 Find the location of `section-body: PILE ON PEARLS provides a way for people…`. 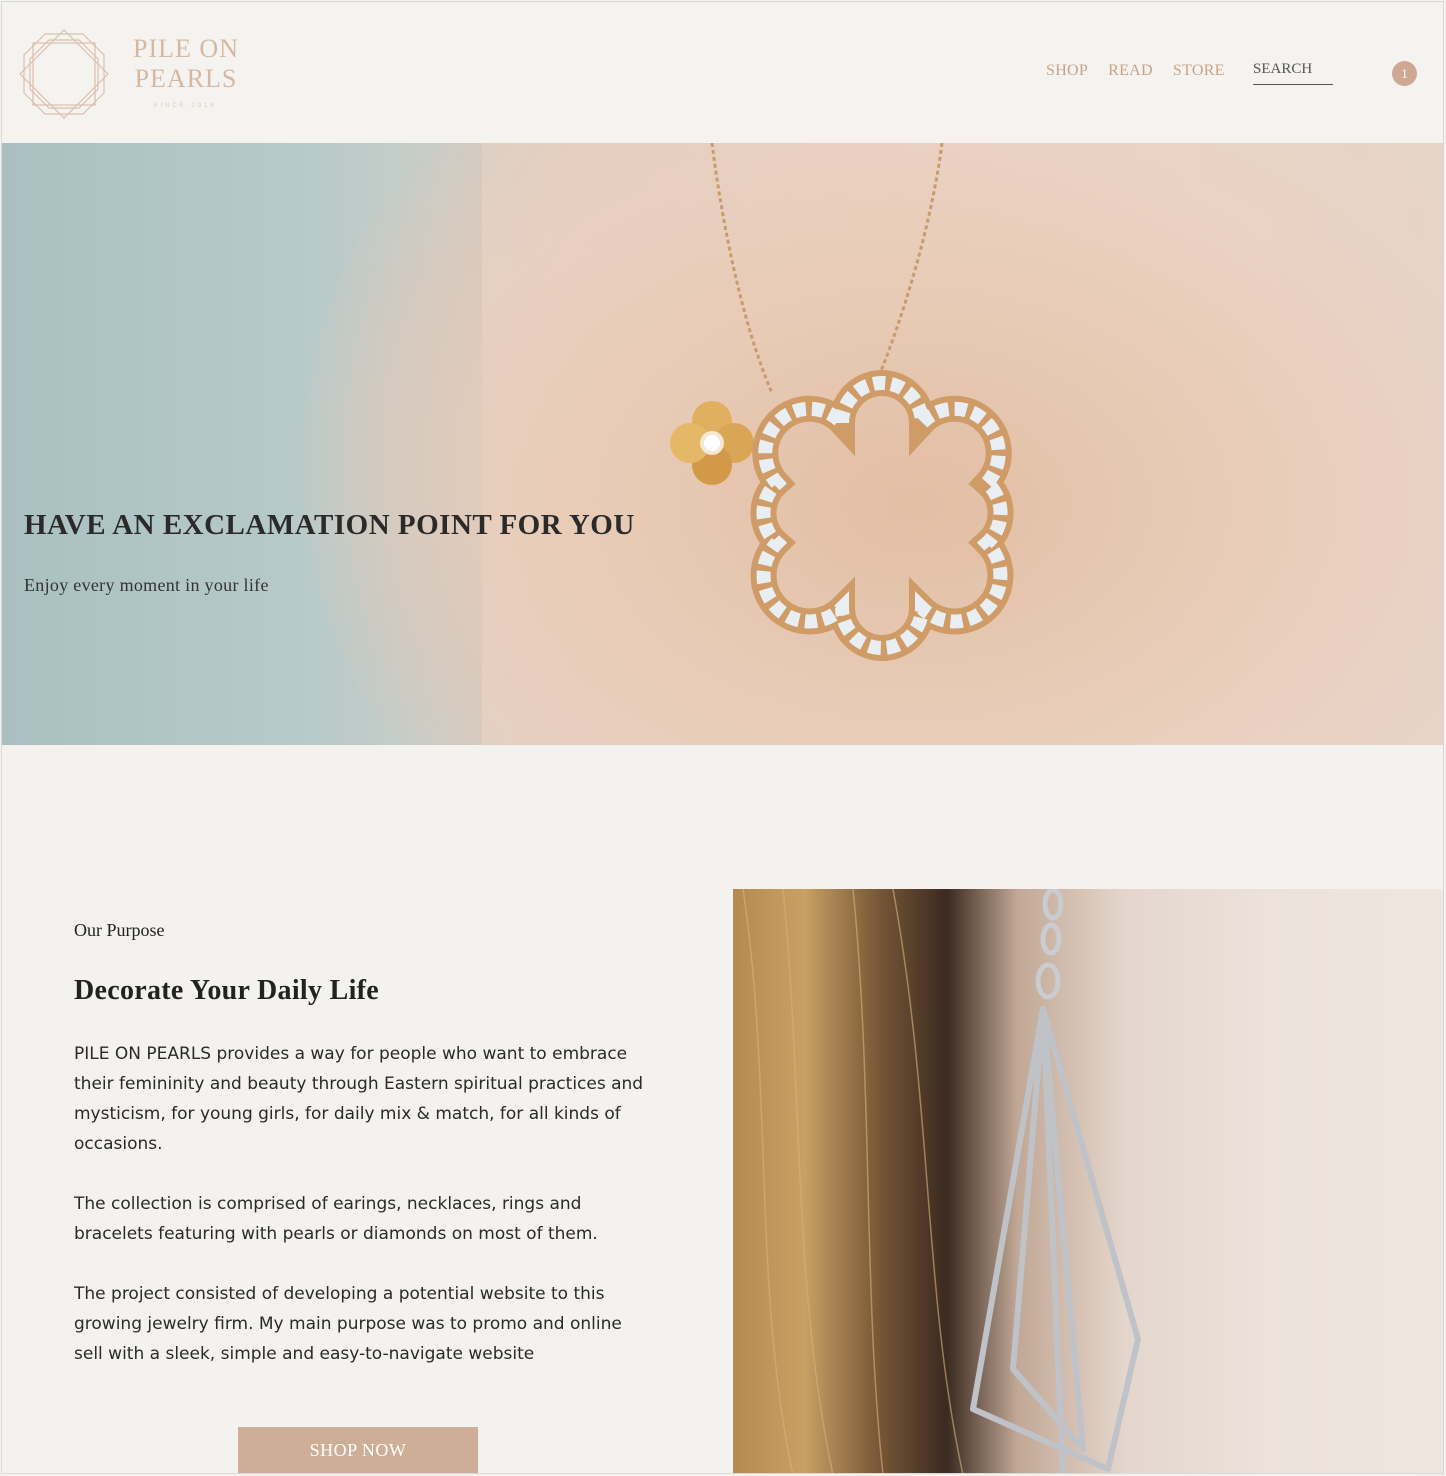

section-body: PILE ON PEARLS provides a way for people… is located at coordinates (364, 1219).